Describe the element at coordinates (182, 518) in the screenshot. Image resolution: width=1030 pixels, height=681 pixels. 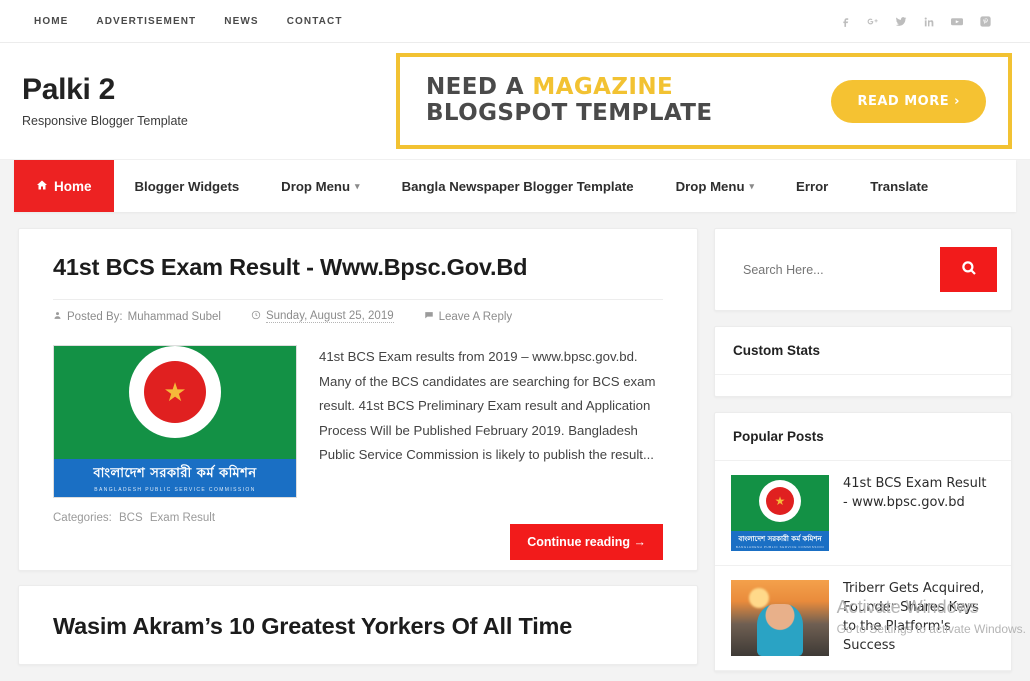
I see `category-link-exam-result: Exam Result` at that location.